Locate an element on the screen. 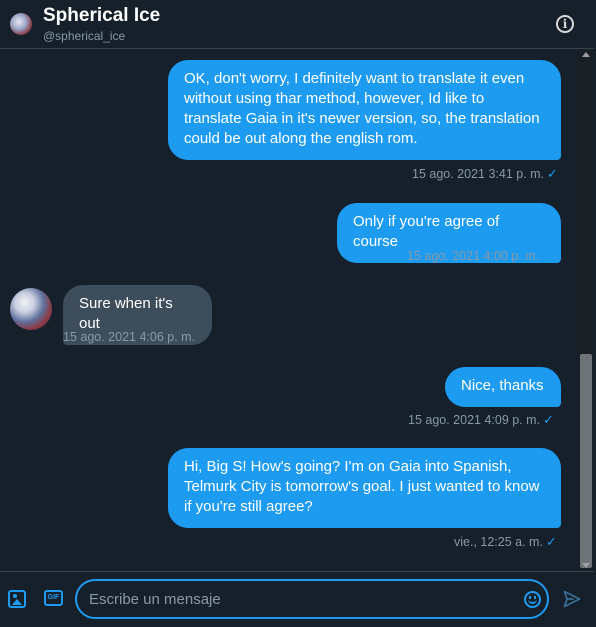 The width and height of the screenshot is (596, 627). message-bubble-outgoing: Nice, thanks is located at coordinates (503, 387).